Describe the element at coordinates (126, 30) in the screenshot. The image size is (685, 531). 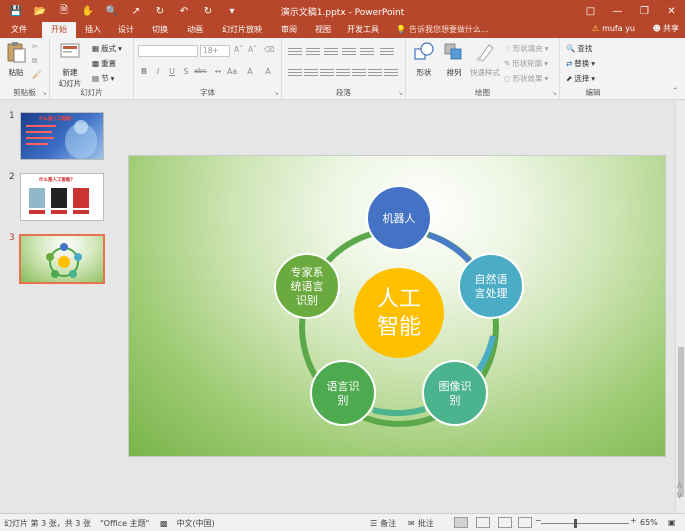
I see `tab-design: 设计` at that location.